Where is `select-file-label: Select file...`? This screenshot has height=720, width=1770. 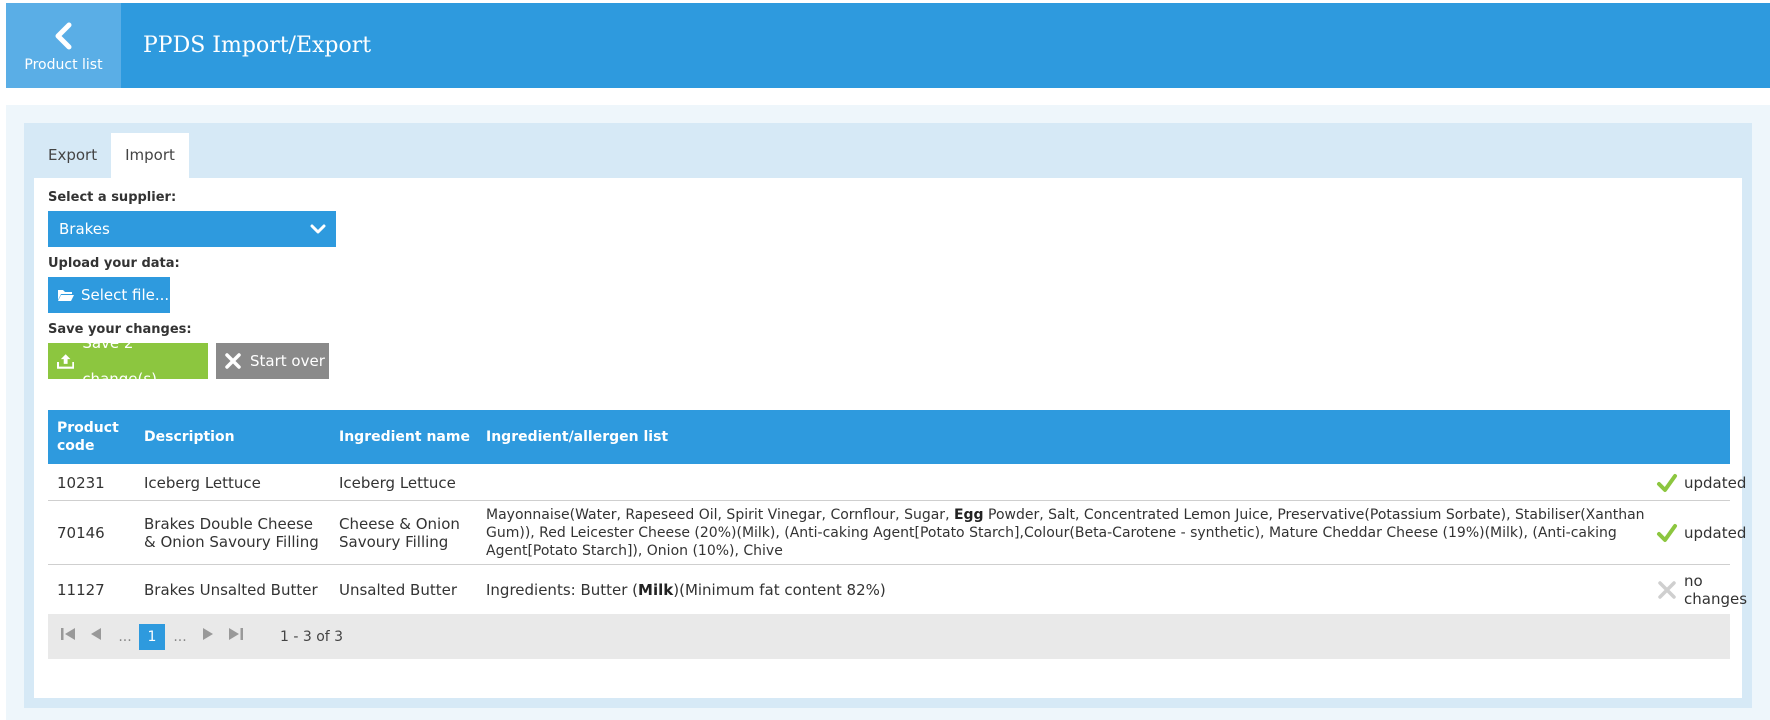
select-file-label: Select file... is located at coordinates (125, 295).